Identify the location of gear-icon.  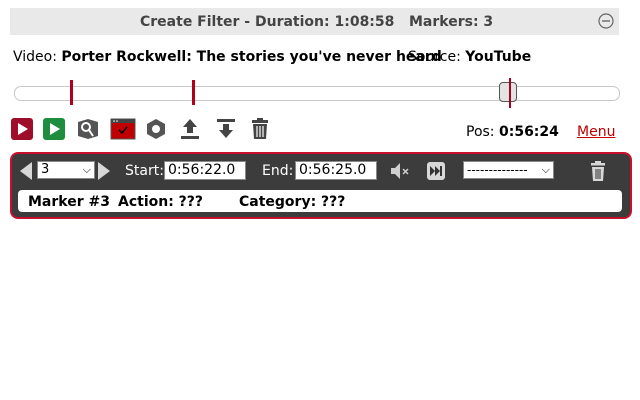
(156, 129).